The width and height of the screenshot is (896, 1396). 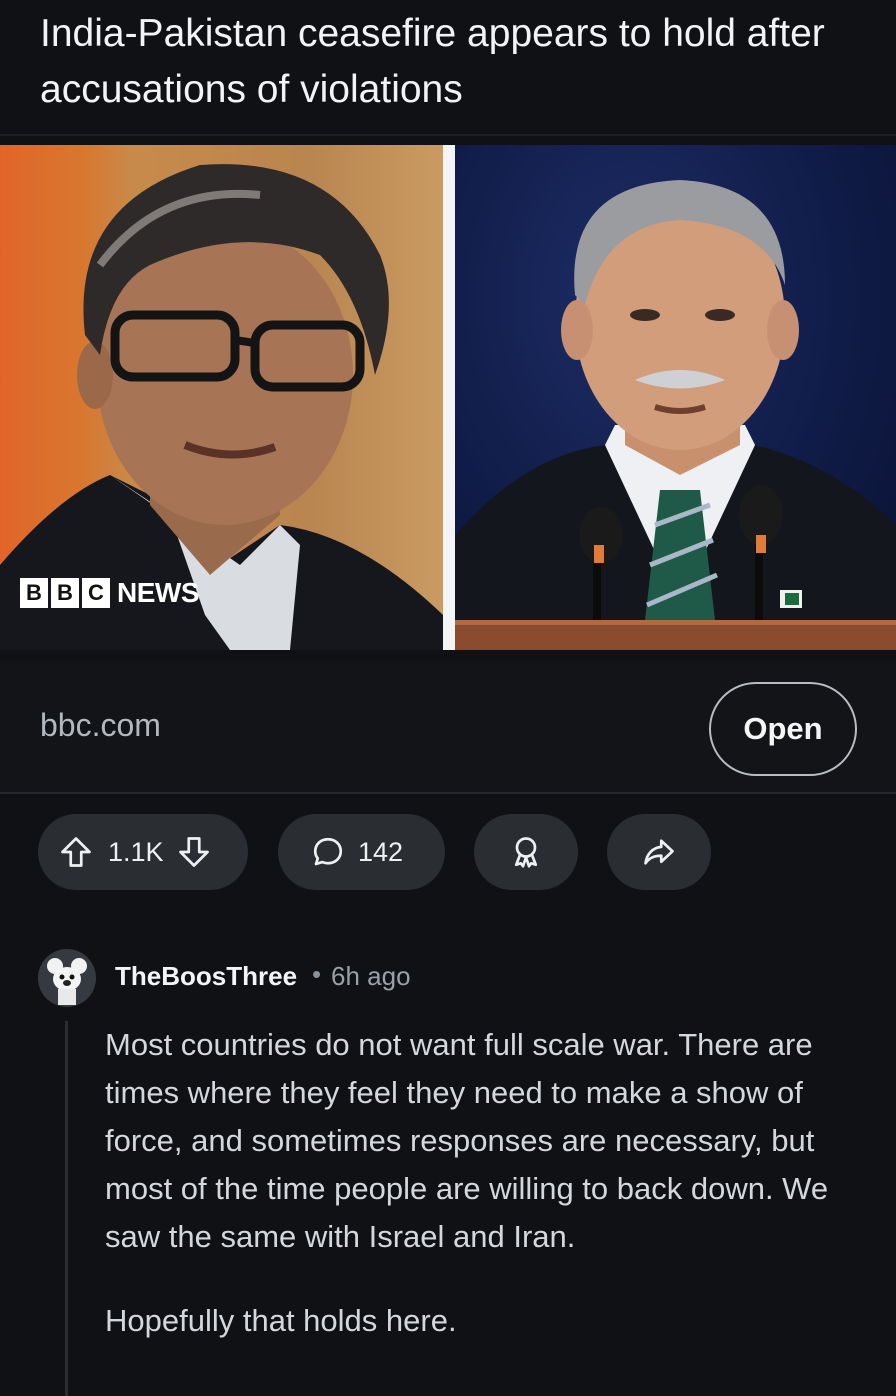 I want to click on comments-button: 142, so click(x=361, y=852).